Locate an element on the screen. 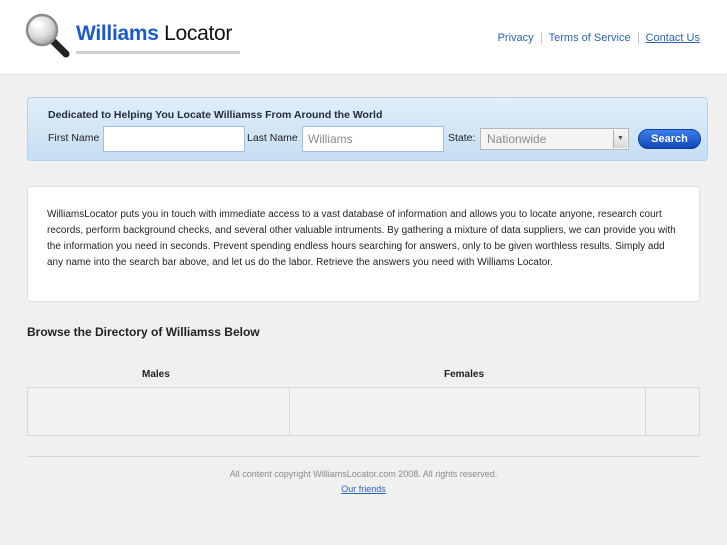 The height and width of the screenshot is (545, 727). privacy-link: Privacy is located at coordinates (519, 38).